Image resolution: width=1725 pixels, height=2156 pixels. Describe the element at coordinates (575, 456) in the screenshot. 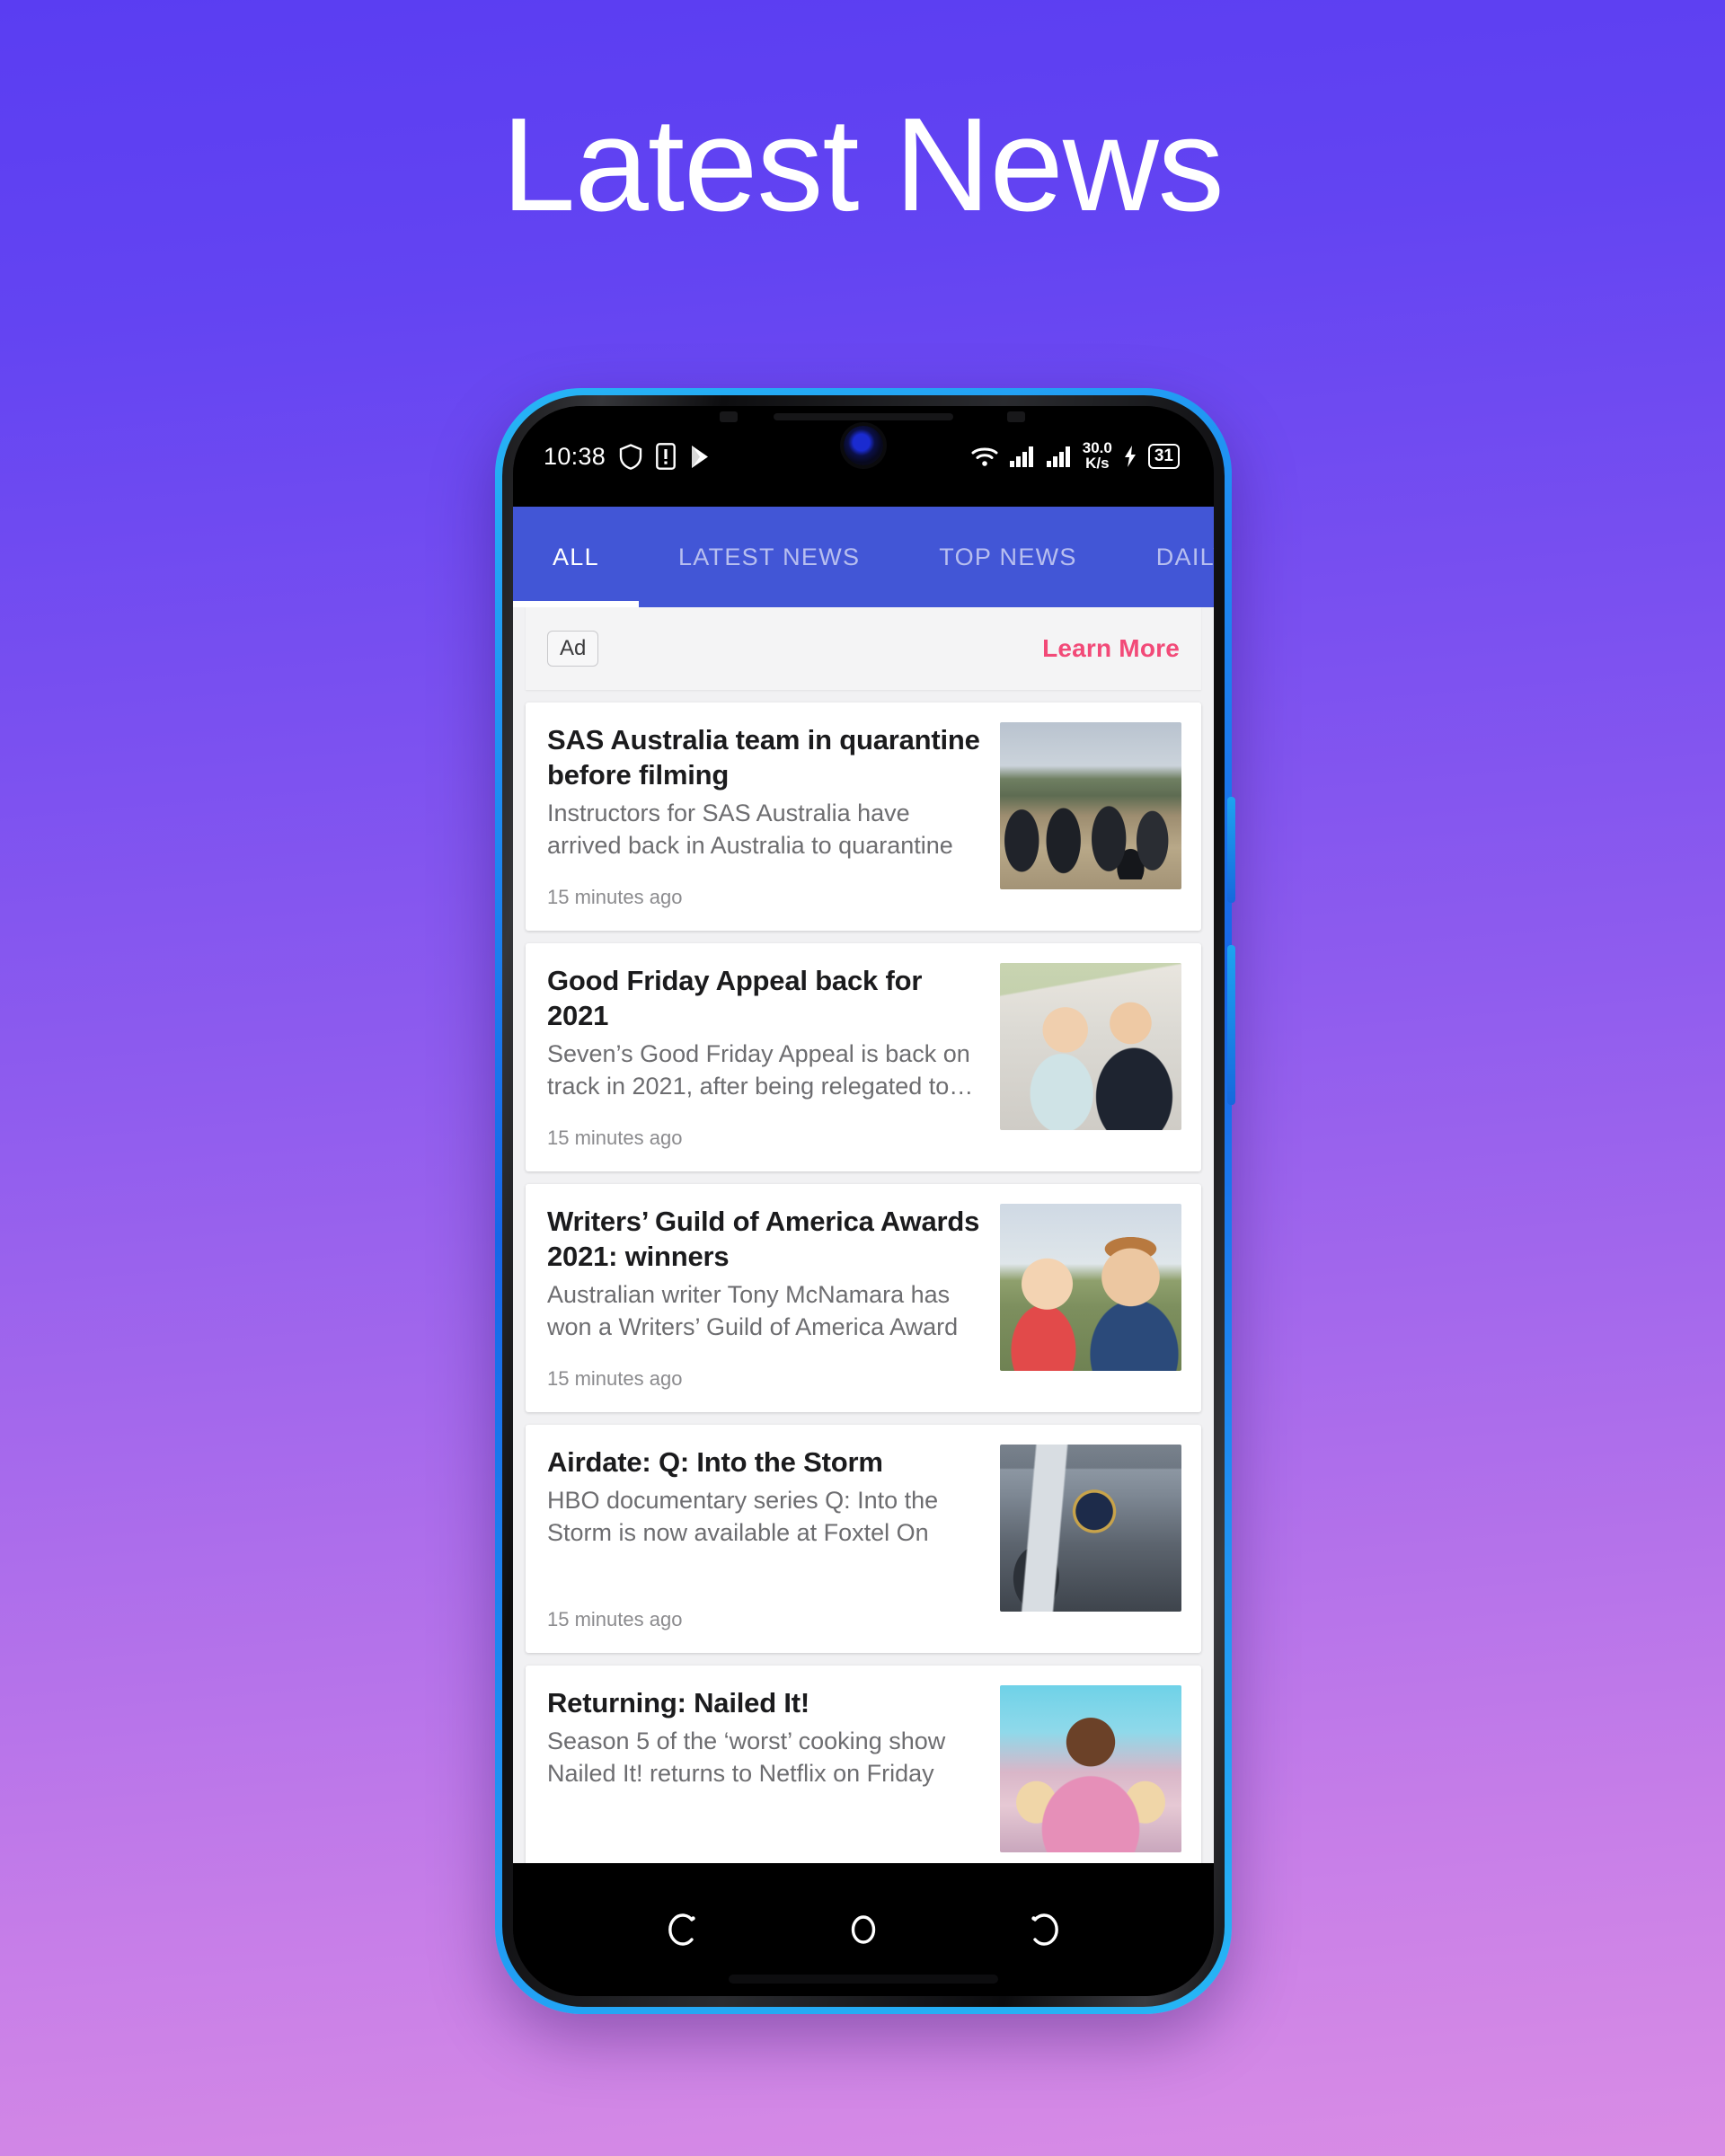

I see `status-time: 10:38` at that location.